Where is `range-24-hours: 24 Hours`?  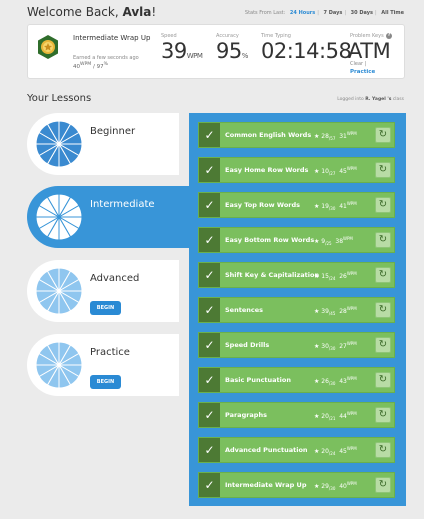
range-24-hours: 24 Hours is located at coordinates (302, 13).